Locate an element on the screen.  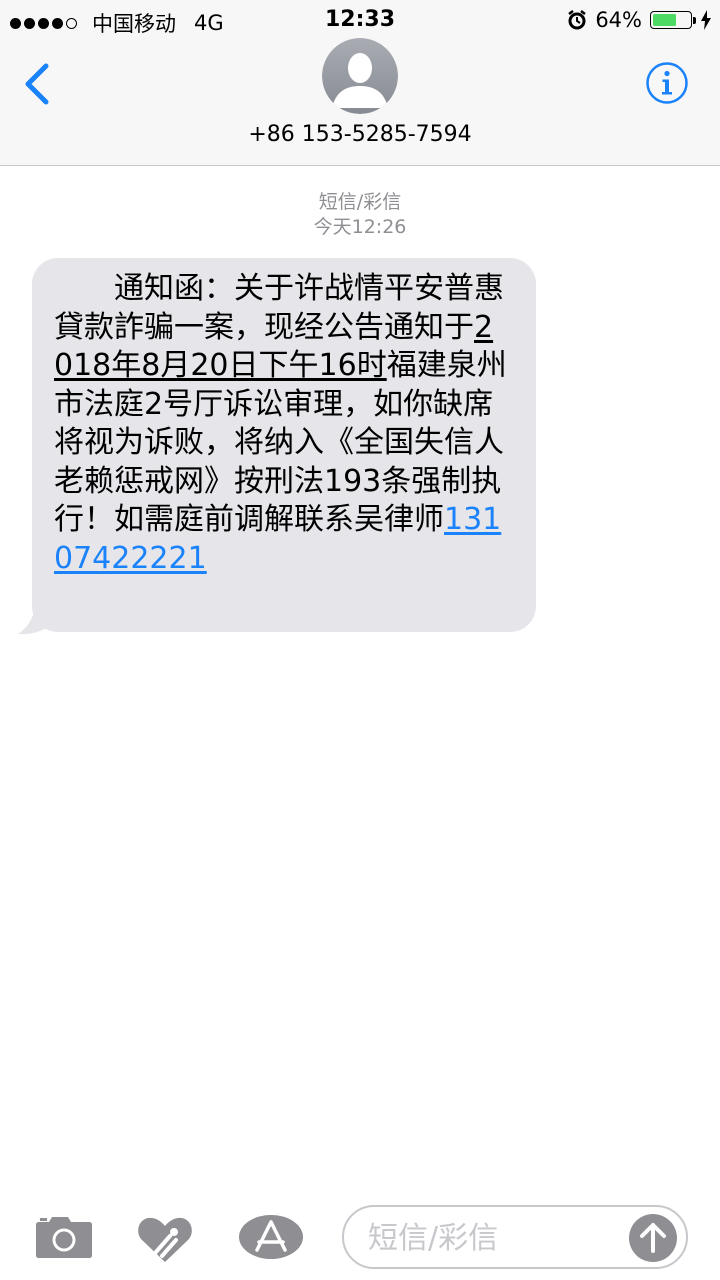
heart-hands-icon is located at coordinates (165, 1239).